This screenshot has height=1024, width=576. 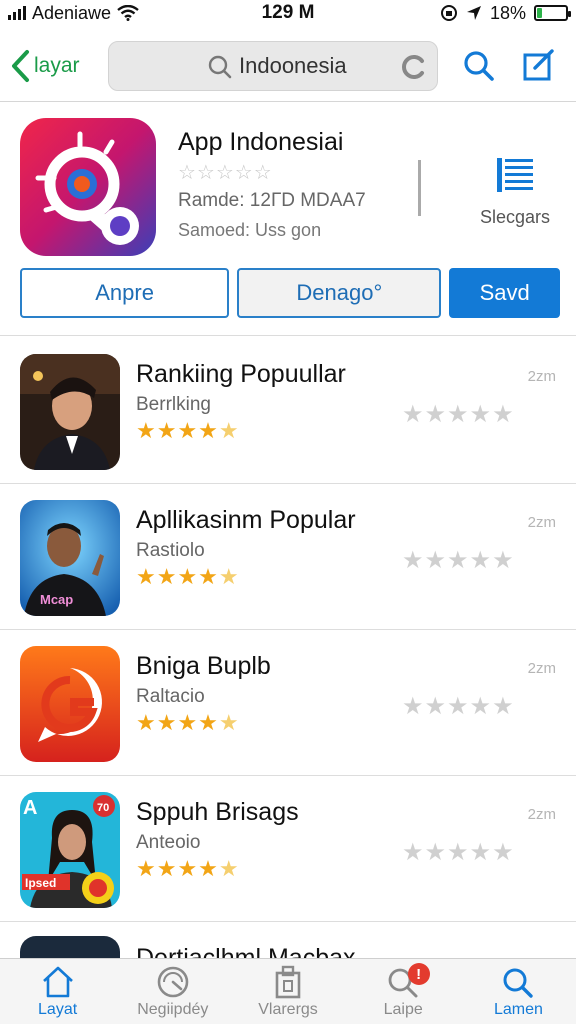 I want to click on svg-text: Mcap, so click(x=56, y=599).